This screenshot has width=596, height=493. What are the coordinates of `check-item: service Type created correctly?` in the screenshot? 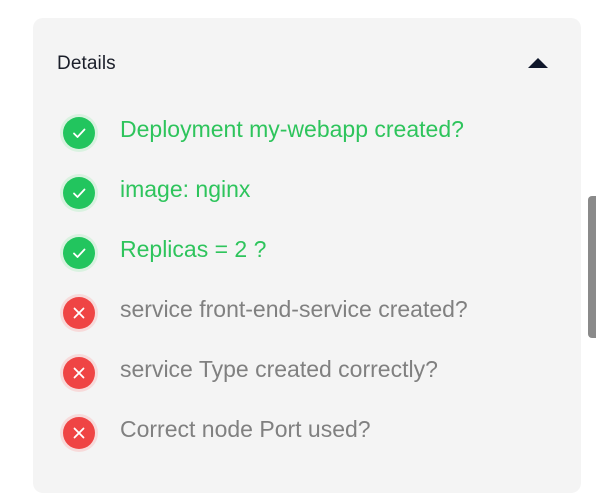 It's located at (307, 370).